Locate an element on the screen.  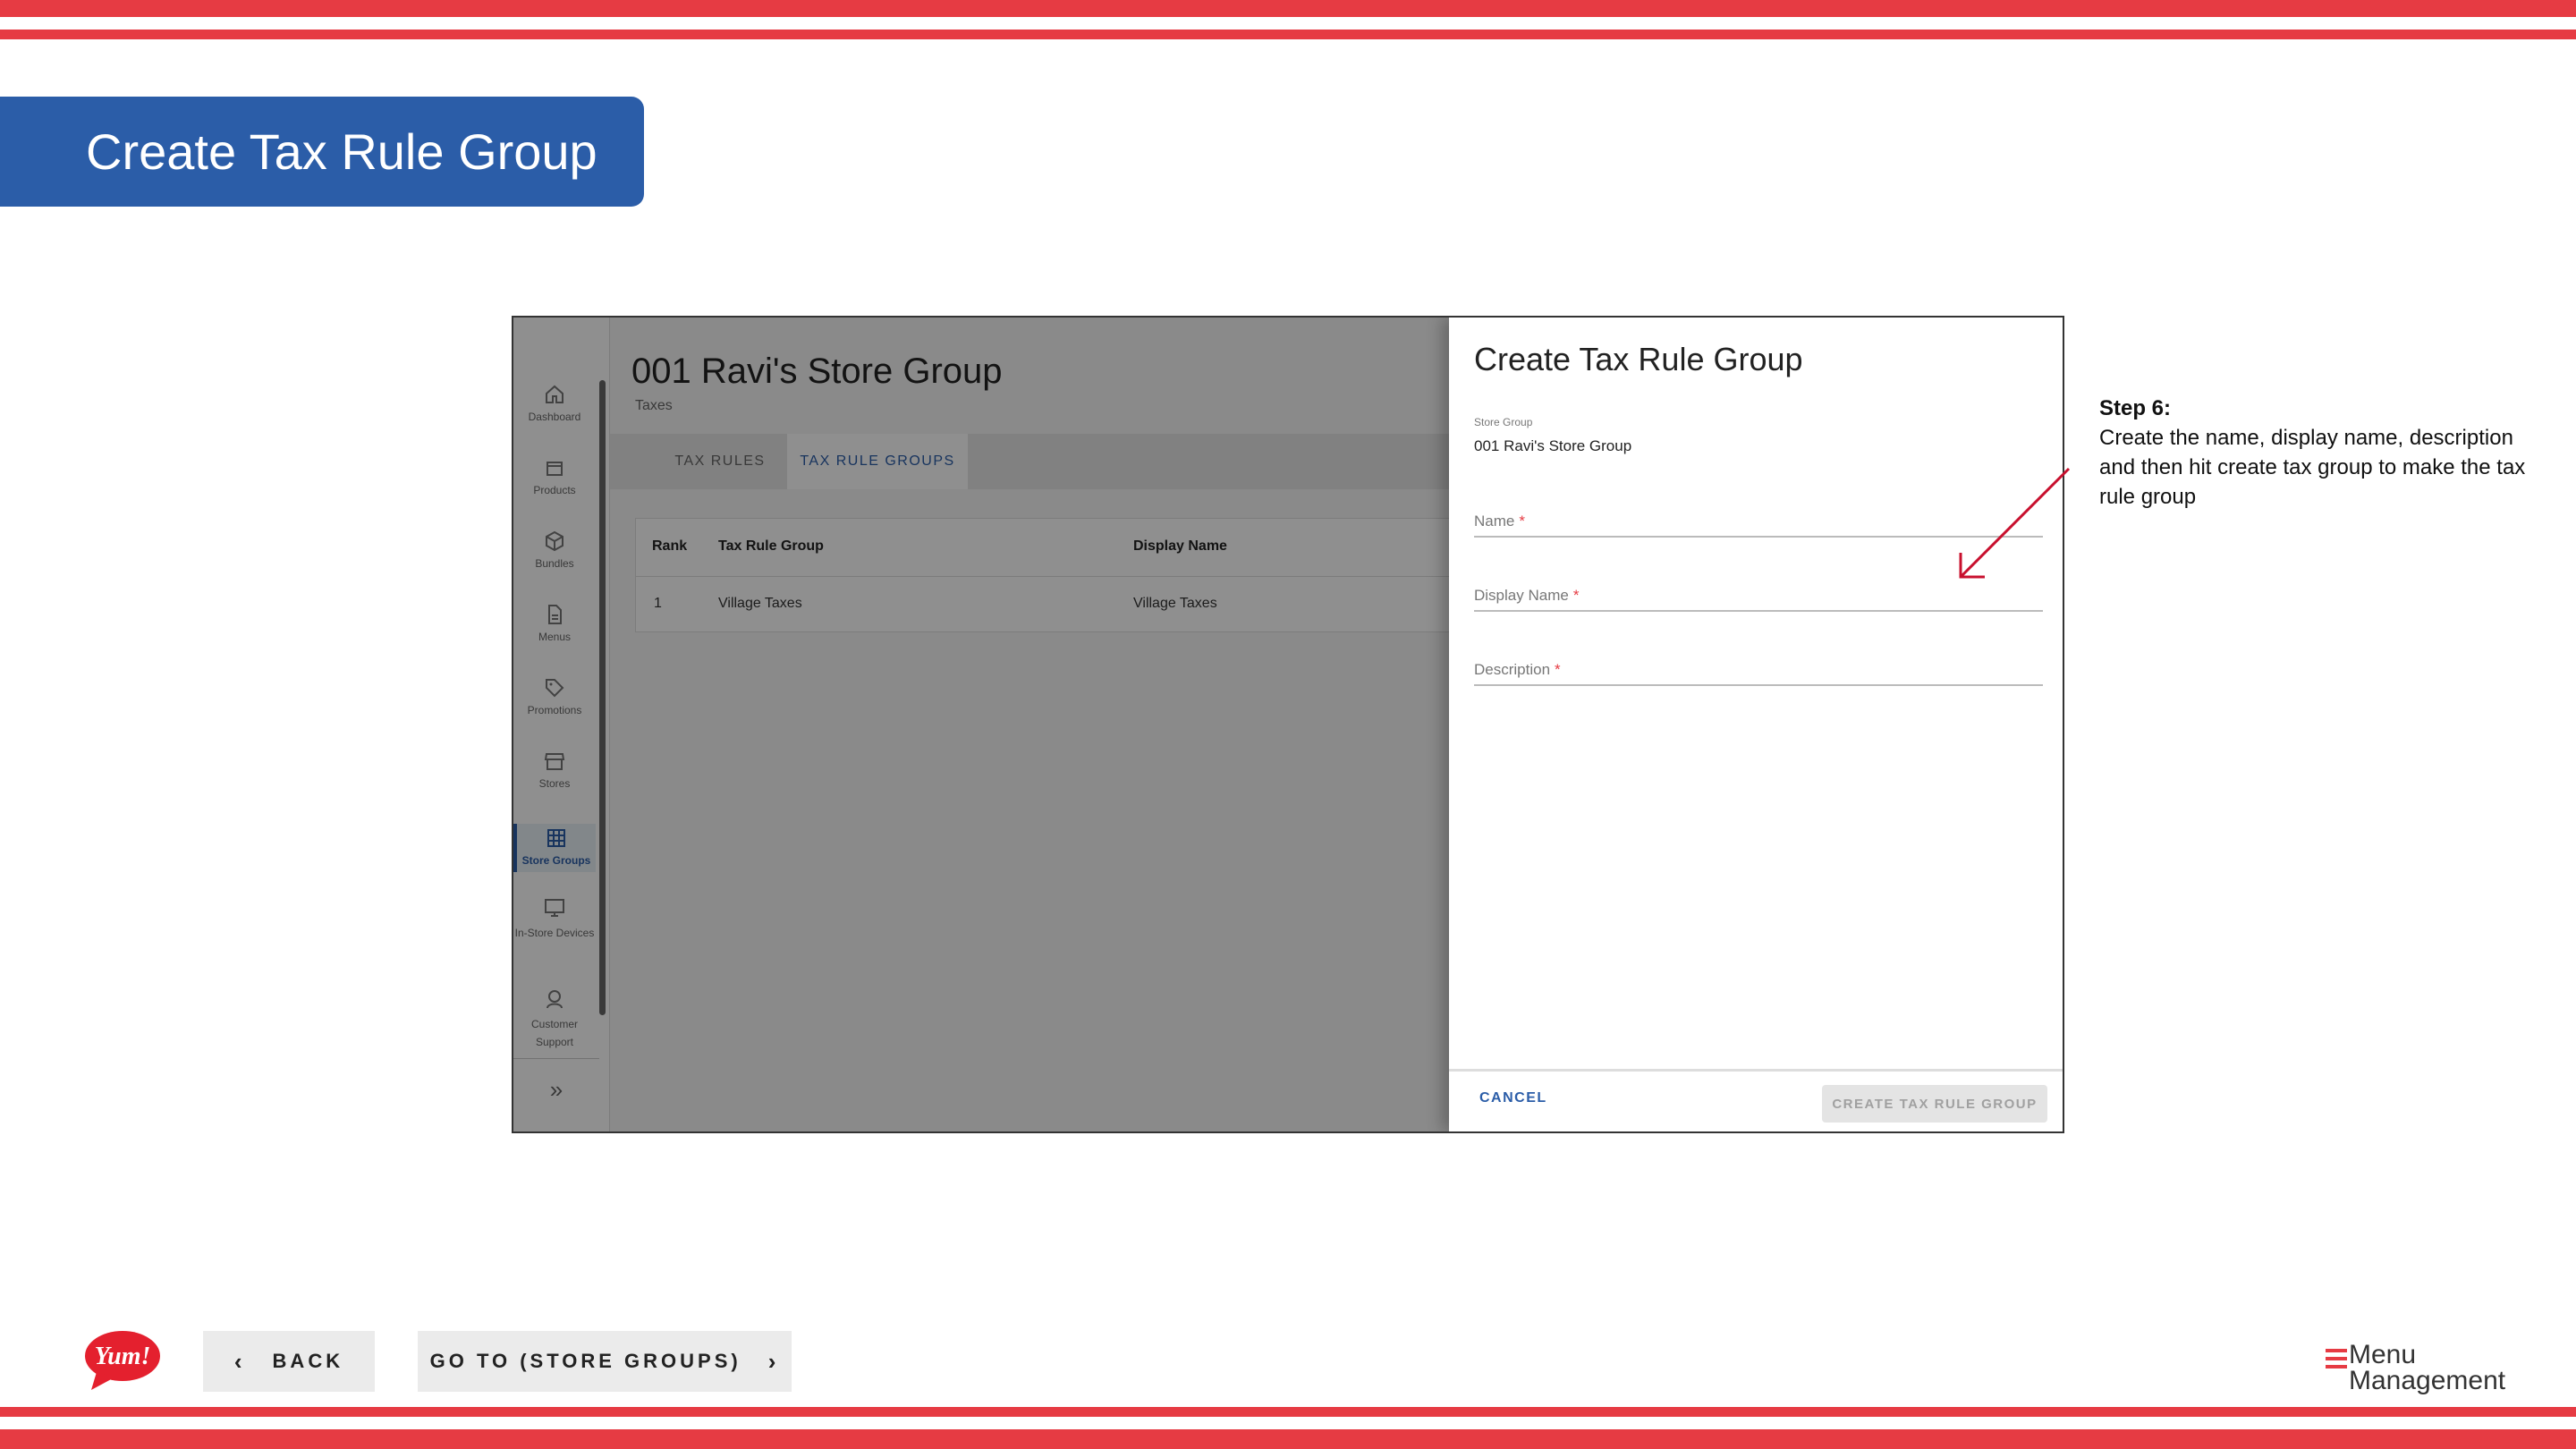
step-heading: Step 6: is located at coordinates (2135, 408).